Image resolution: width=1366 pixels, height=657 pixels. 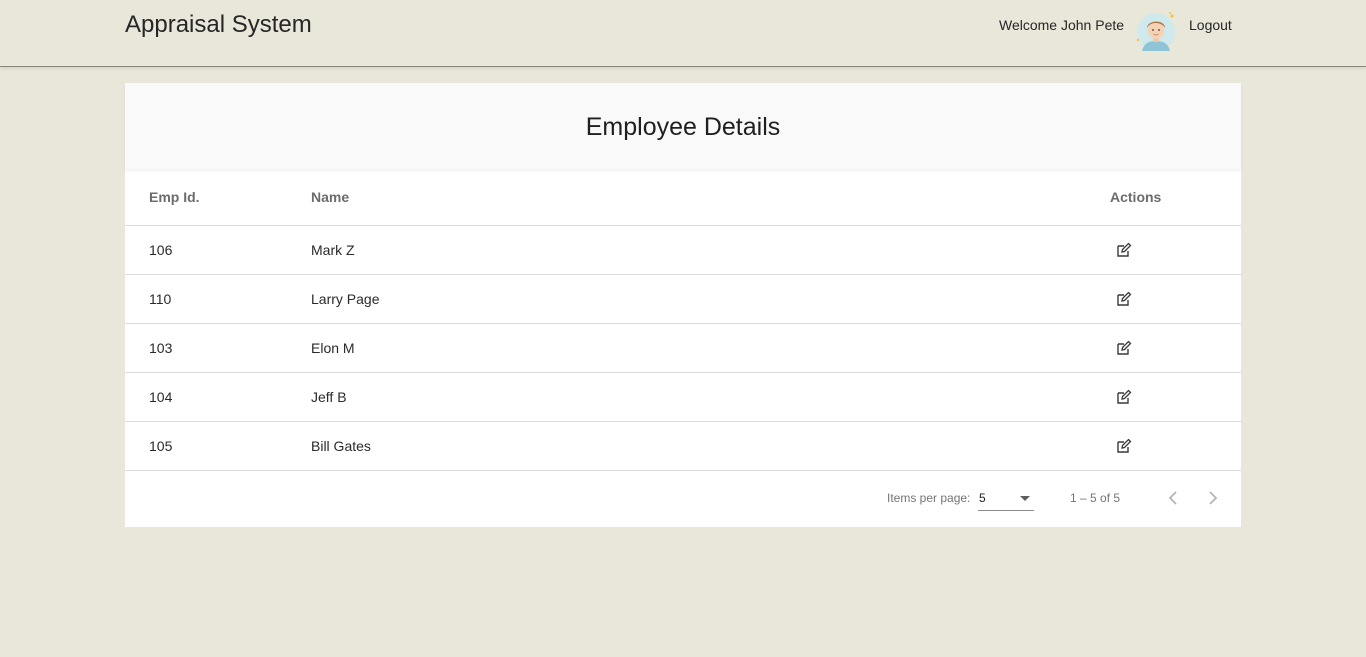 I want to click on table-header: Emp Id. Name Actions, so click(x=683, y=197).